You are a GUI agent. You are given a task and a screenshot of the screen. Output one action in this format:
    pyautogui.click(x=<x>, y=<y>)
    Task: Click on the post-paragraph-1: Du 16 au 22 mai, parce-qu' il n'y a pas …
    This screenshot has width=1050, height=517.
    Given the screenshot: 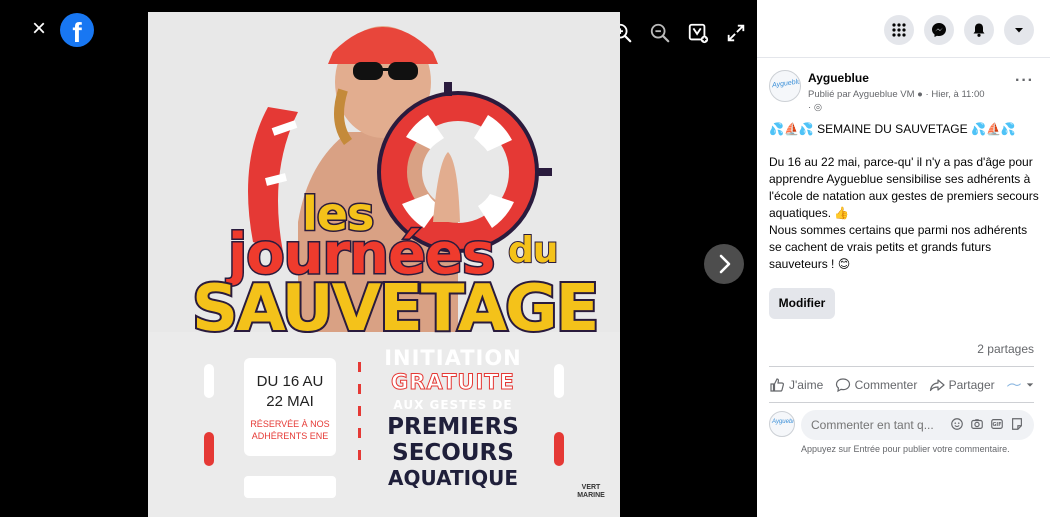 What is the action you would take?
    pyautogui.click(x=904, y=187)
    